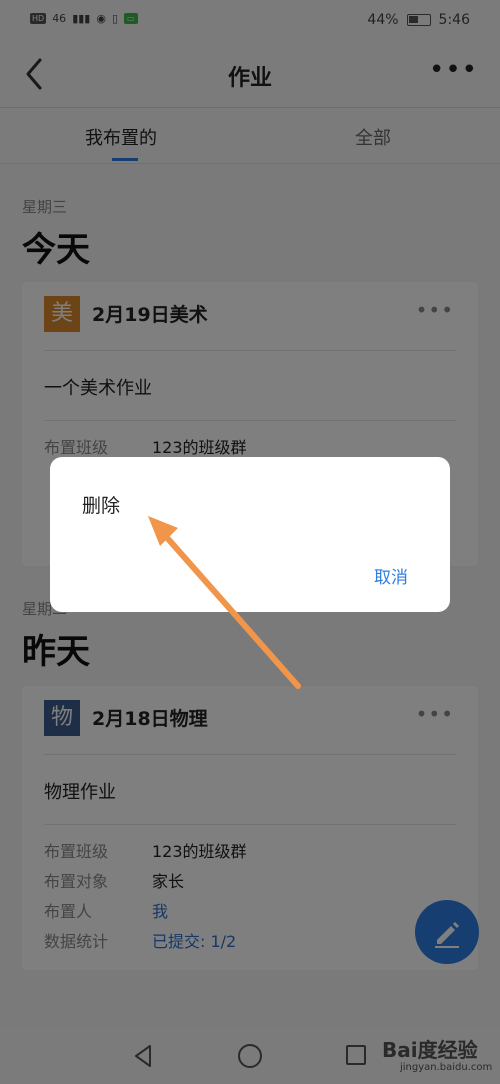  What do you see at coordinates (101, 504) in the screenshot?
I see `delete-option: 删除` at bounding box center [101, 504].